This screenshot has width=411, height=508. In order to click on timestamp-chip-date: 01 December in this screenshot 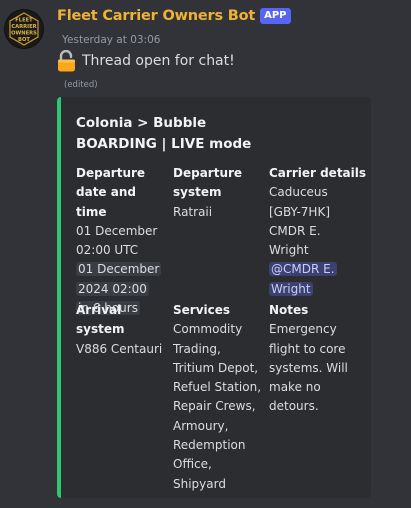, I will do `click(119, 269)`.